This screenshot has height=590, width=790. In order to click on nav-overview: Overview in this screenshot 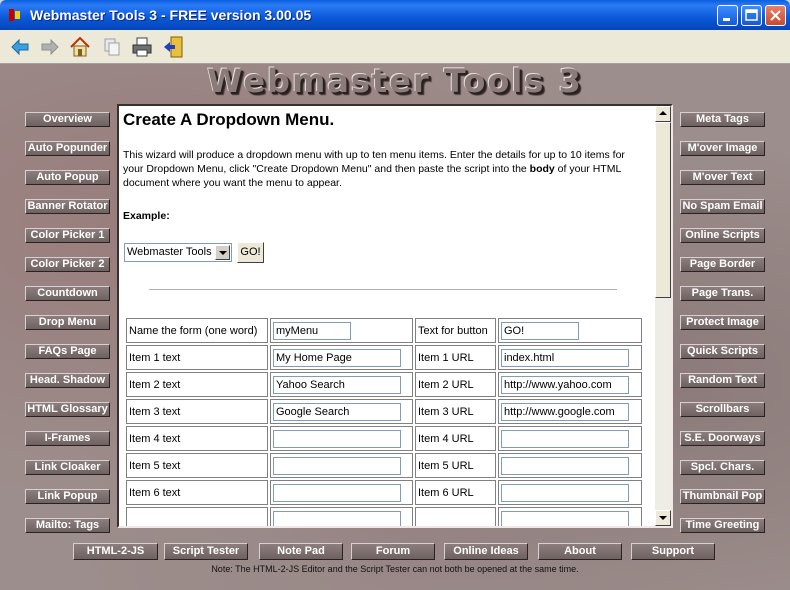, I will do `click(67, 119)`.